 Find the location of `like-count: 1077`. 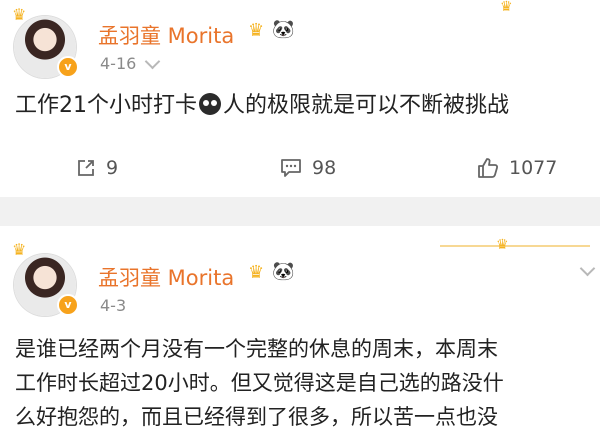

like-count: 1077 is located at coordinates (533, 168).